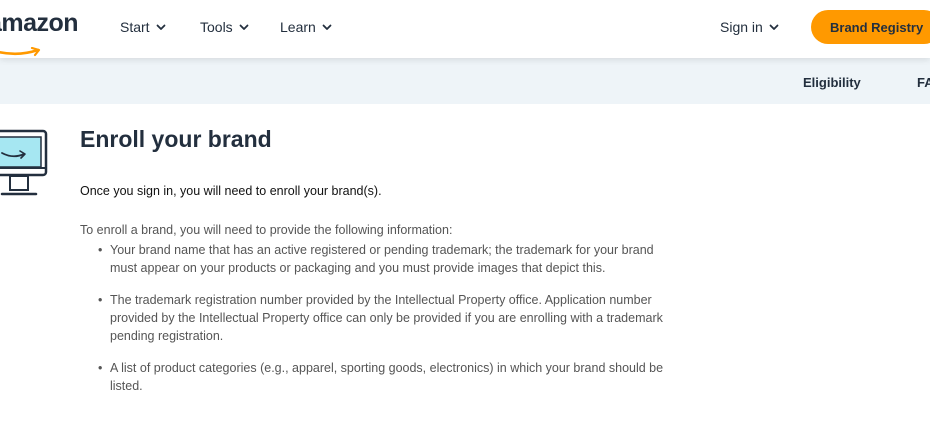 The image size is (930, 431). What do you see at coordinates (923, 82) in the screenshot?
I see `subnav-faq-link: FA` at bounding box center [923, 82].